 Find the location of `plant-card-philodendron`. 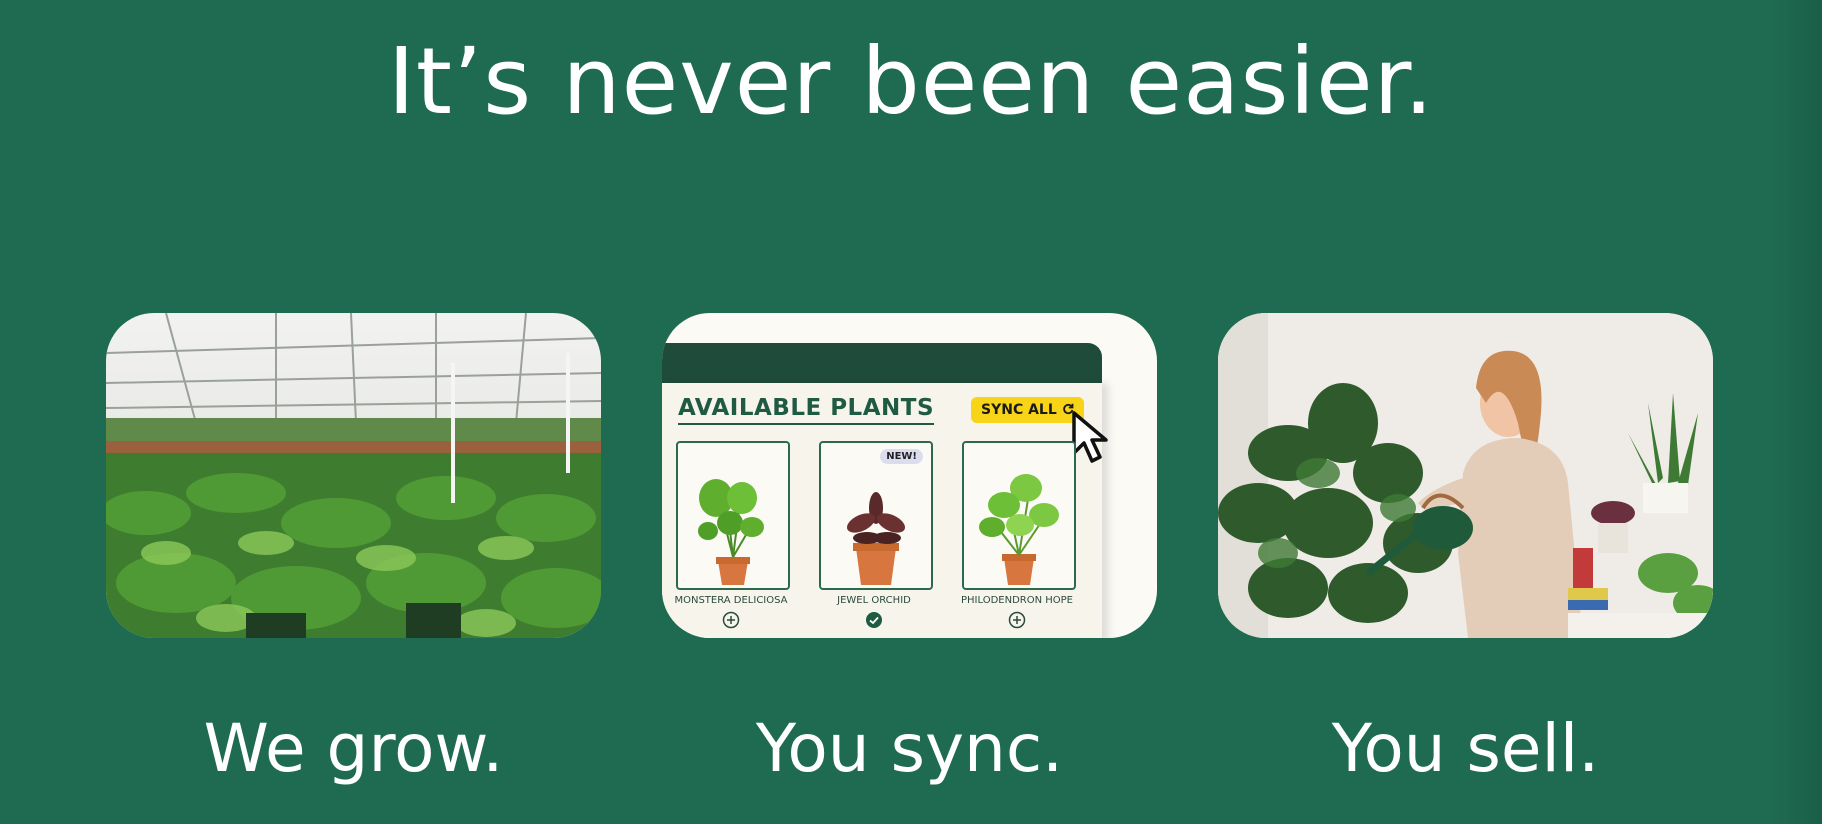

plant-card-philodendron is located at coordinates (1019, 515).